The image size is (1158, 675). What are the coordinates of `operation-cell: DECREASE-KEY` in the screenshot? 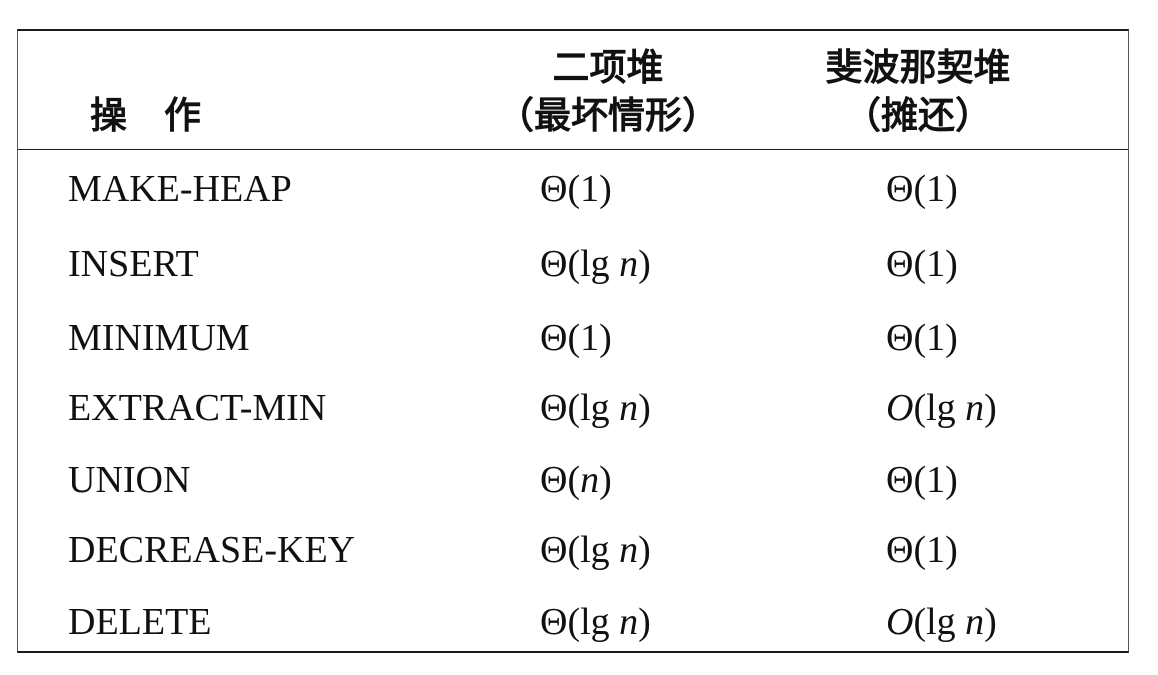 It's located at (212, 550).